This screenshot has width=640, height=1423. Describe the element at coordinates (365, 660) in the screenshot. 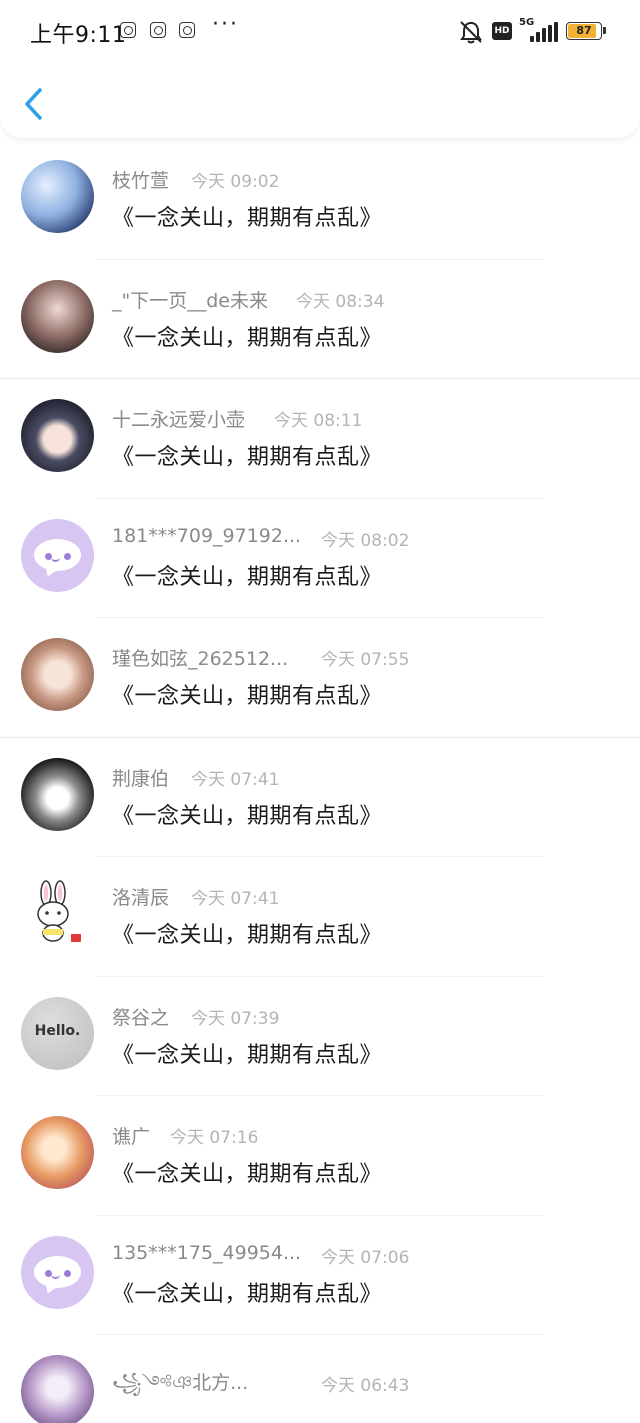

I see `message-time: 今天 07:55` at that location.